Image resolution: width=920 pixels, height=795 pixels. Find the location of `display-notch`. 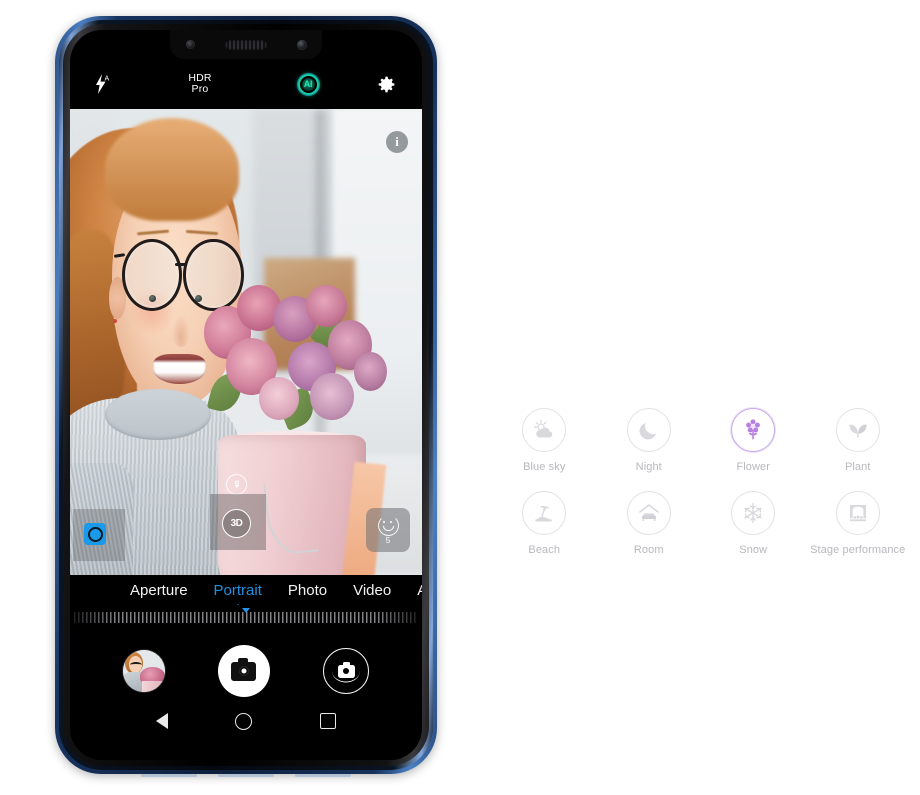

display-notch is located at coordinates (246, 44).